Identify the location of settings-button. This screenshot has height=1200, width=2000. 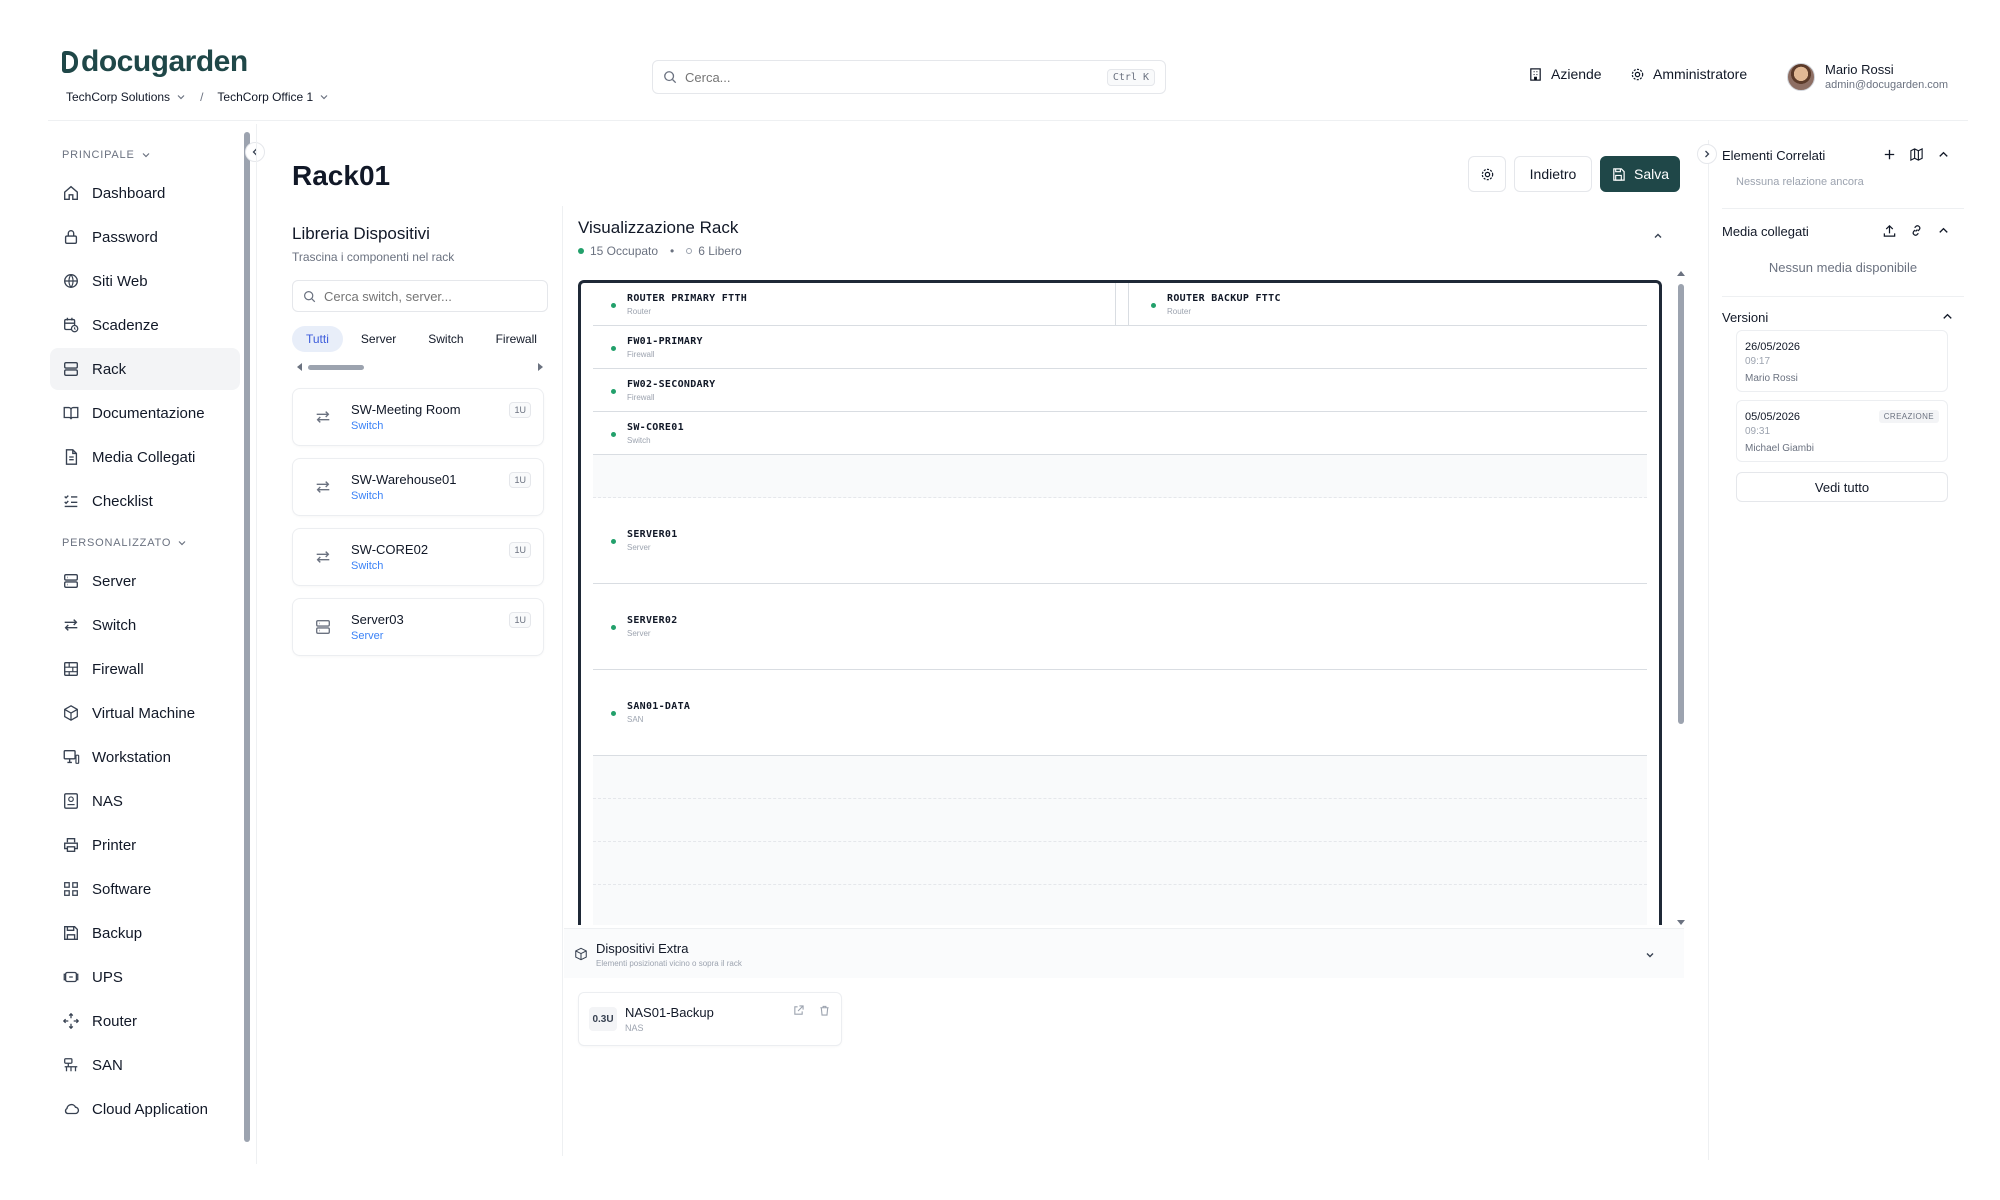
(1487, 174).